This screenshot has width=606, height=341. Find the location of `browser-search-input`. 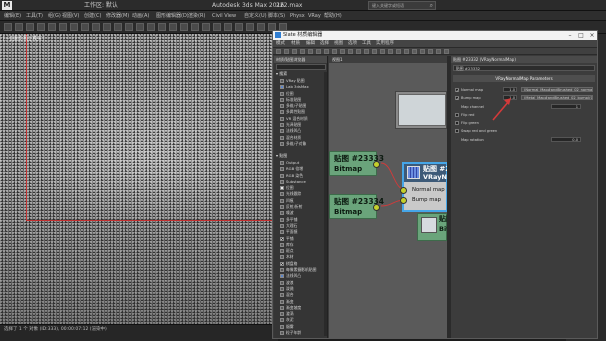

browser-search-input is located at coordinates (301, 67).